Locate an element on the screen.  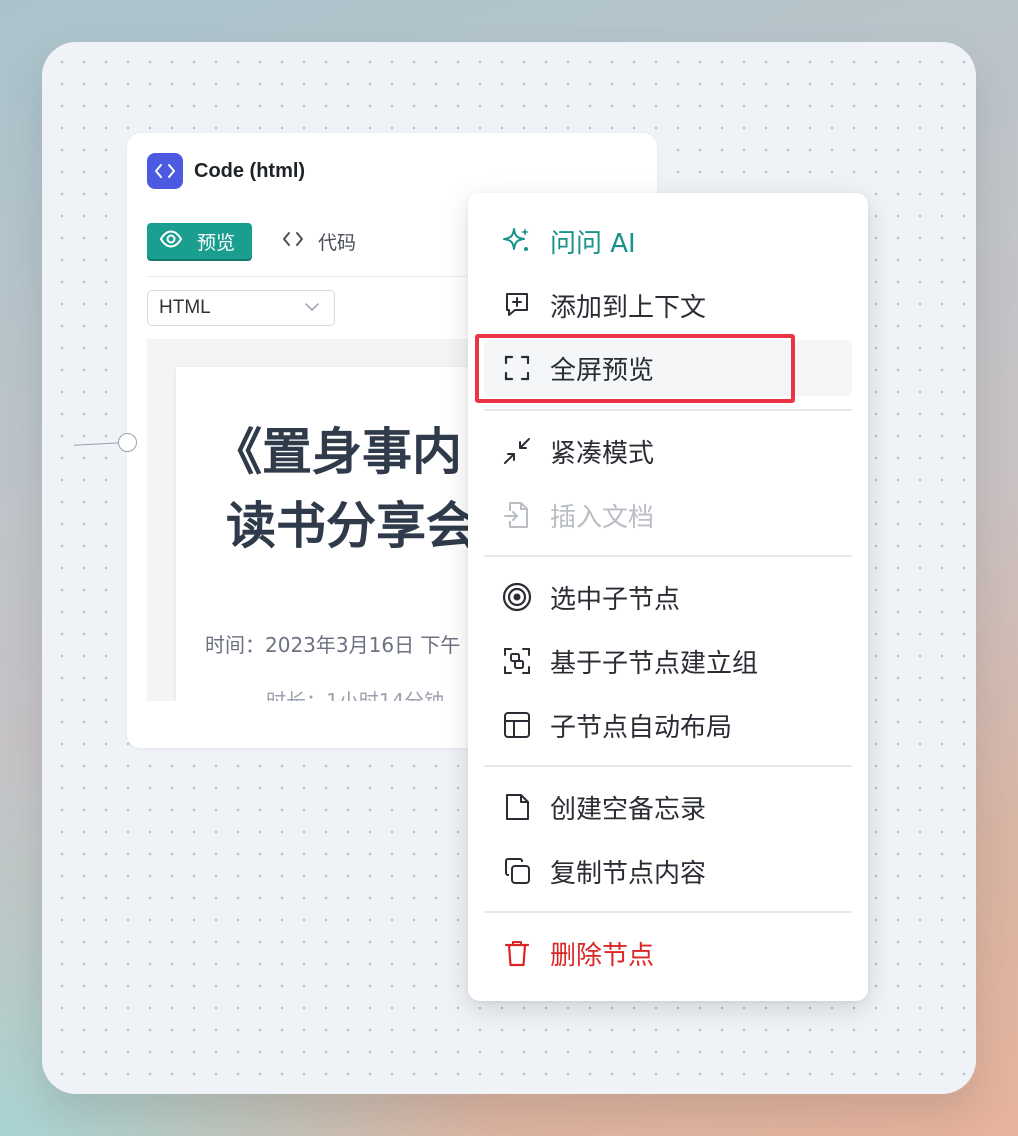
menu-item-add-to-context: 添加到上下文 is located at coordinates (668, 305).